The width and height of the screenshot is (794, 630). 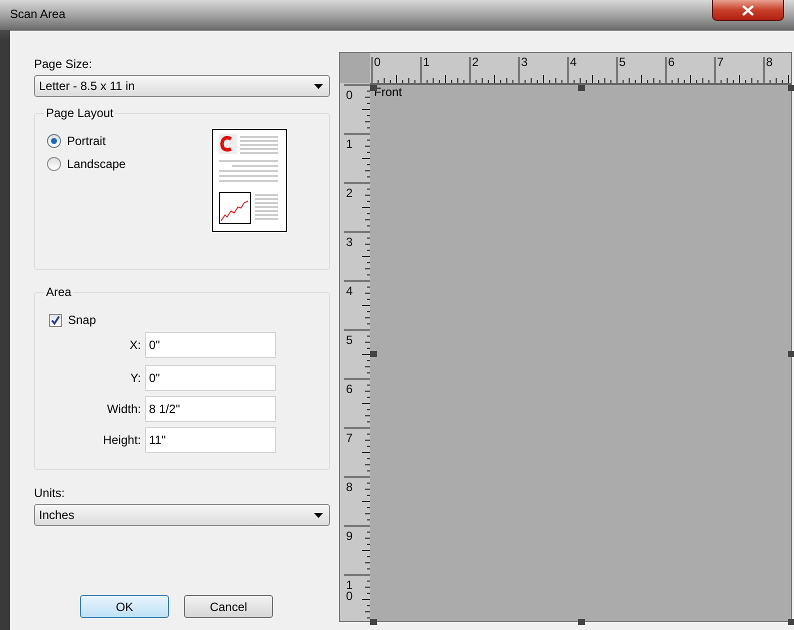 What do you see at coordinates (96, 164) in the screenshot?
I see `radio-label: Landscape` at bounding box center [96, 164].